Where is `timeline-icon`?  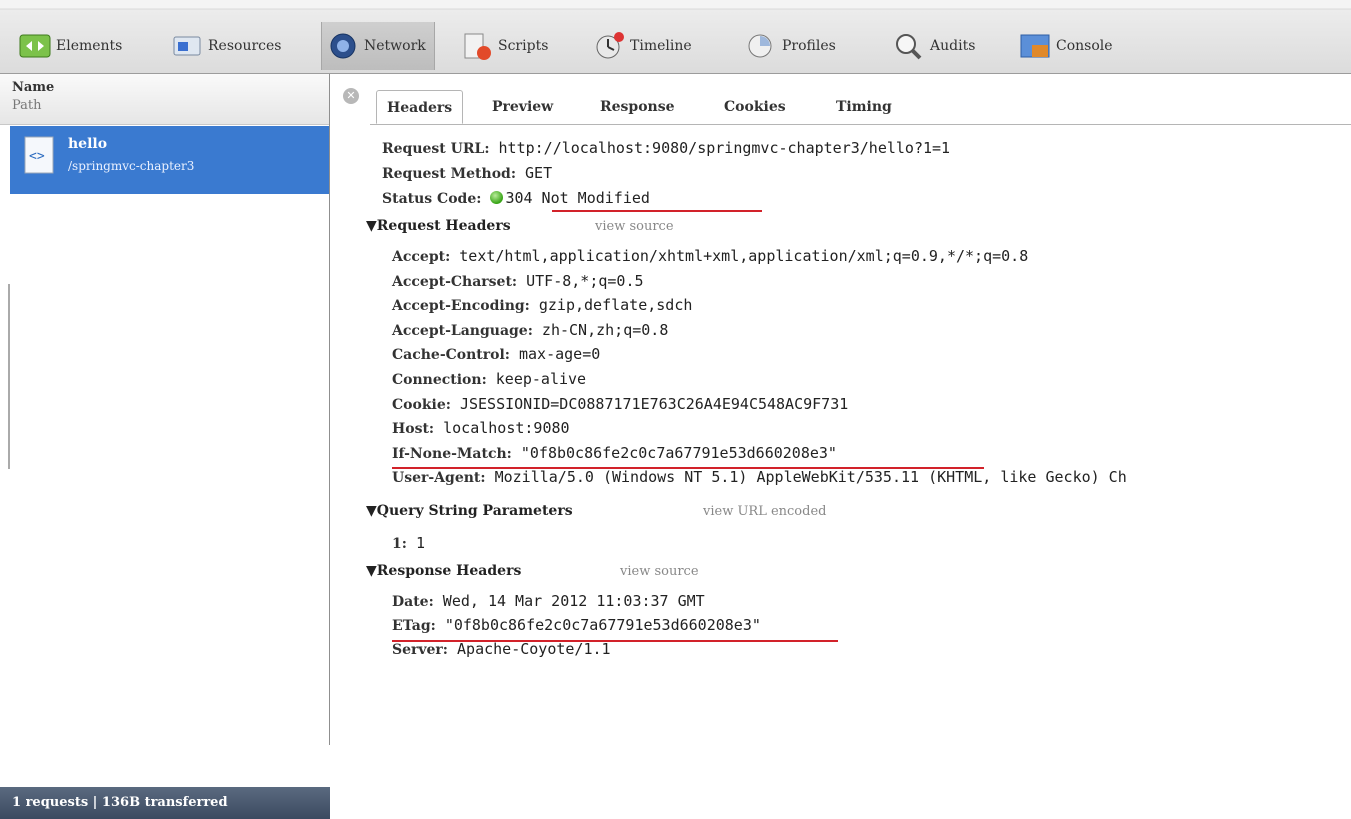
timeline-icon is located at coordinates (609, 46).